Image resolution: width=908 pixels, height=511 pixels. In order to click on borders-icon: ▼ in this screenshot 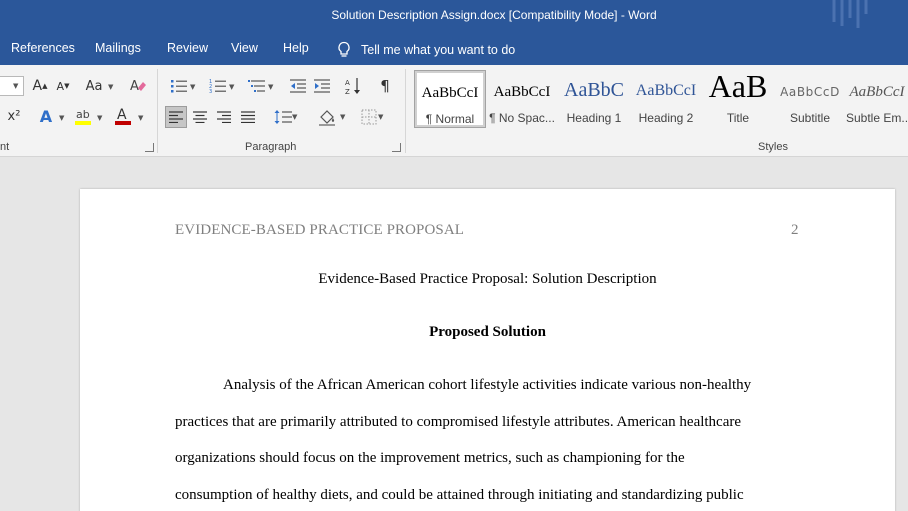, I will do `click(369, 117)`.